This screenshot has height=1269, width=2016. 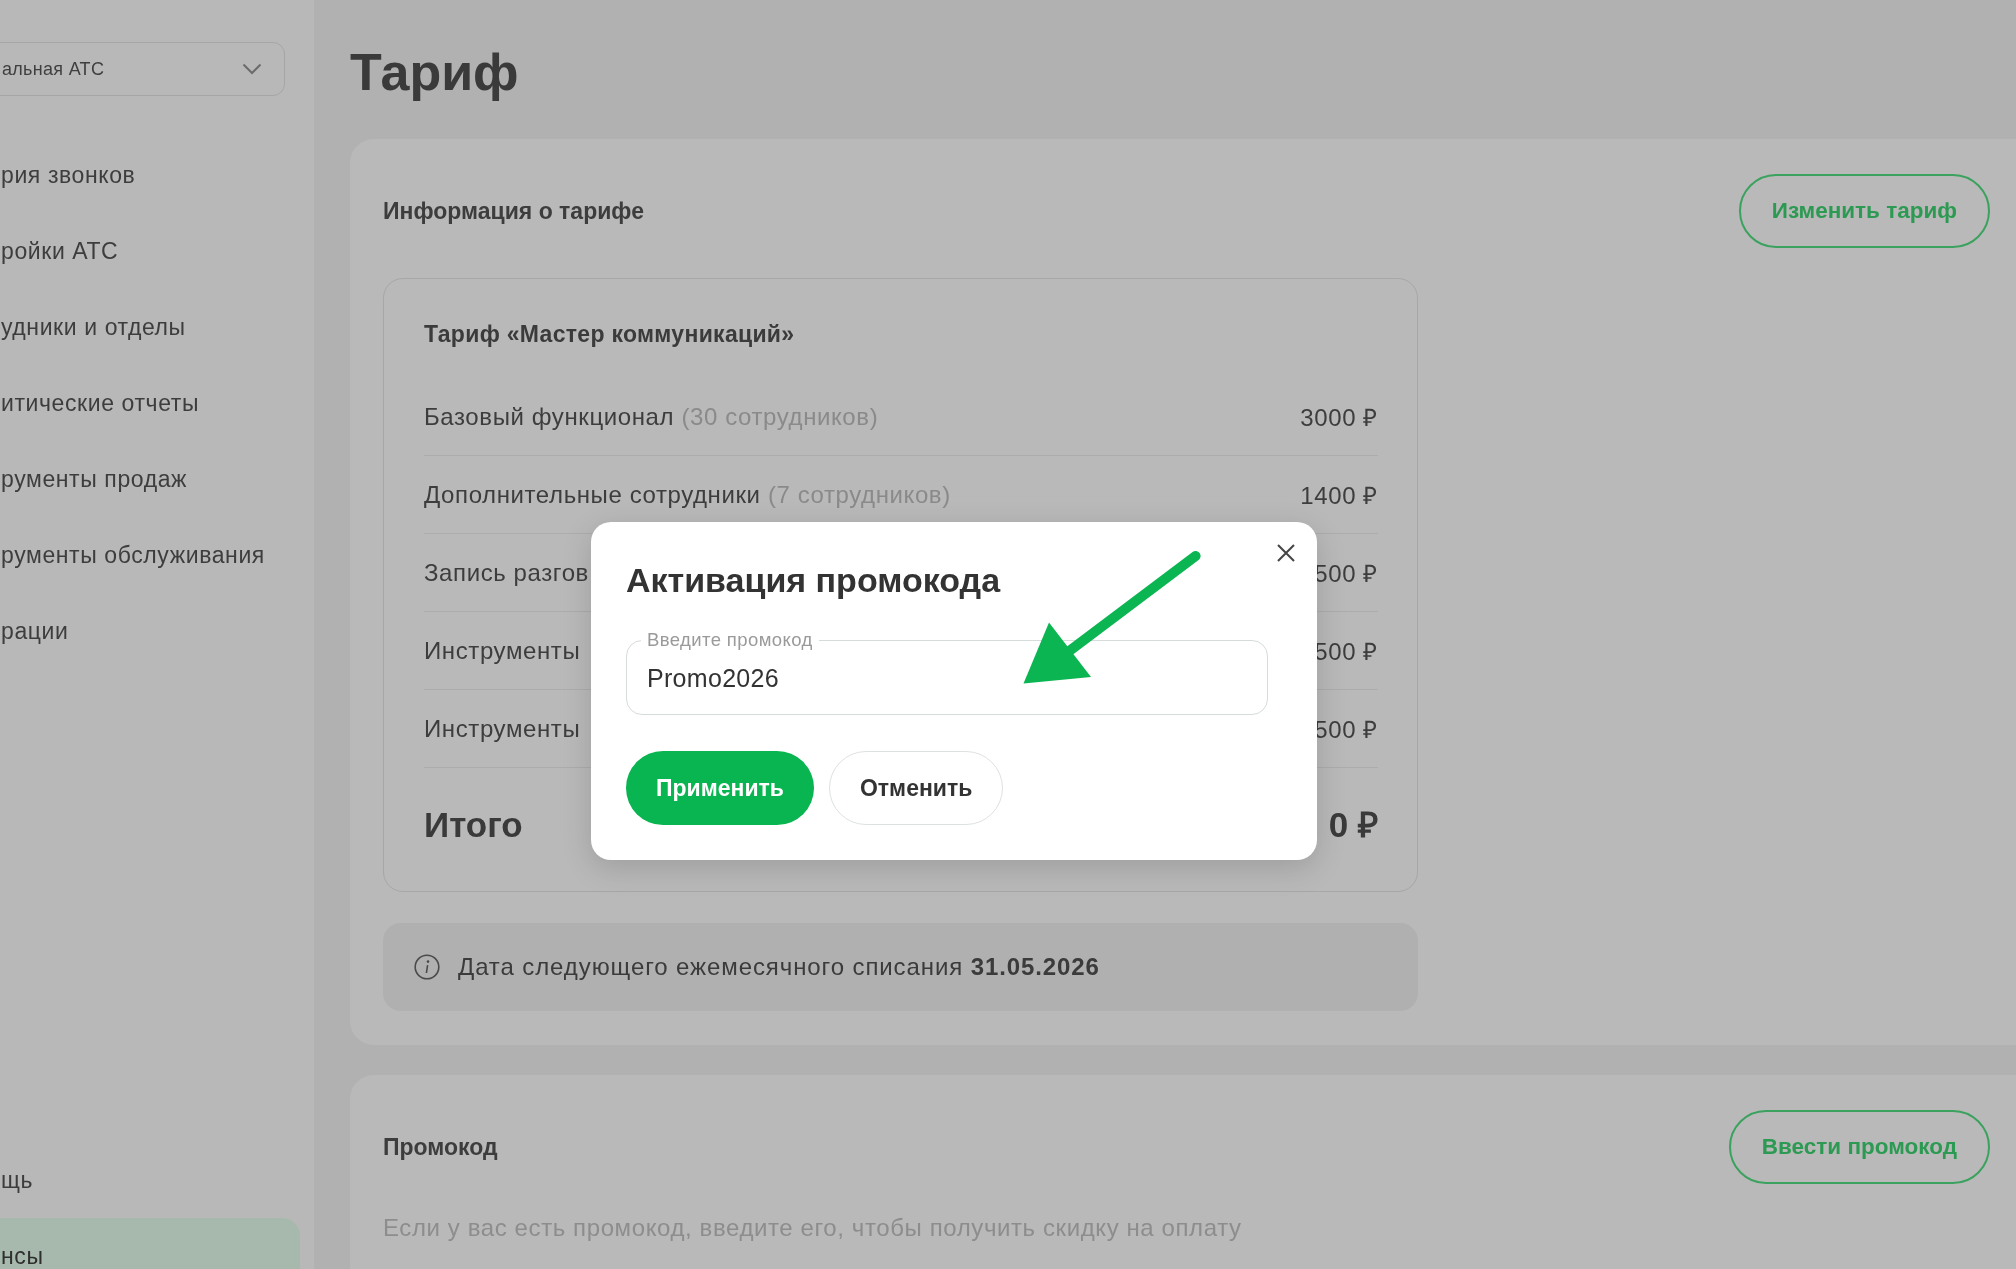 I want to click on card-title: Информация о тарифе, so click(x=513, y=211).